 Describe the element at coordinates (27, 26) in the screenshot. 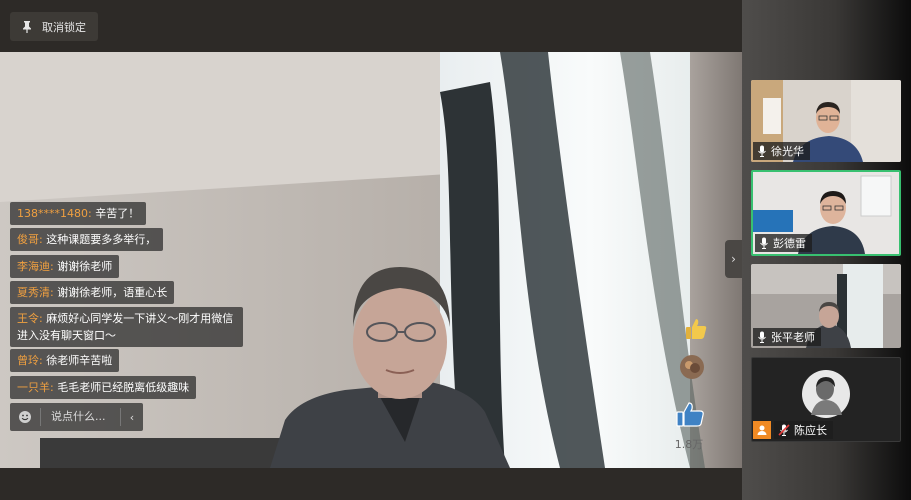

I see `pin-icon` at that location.